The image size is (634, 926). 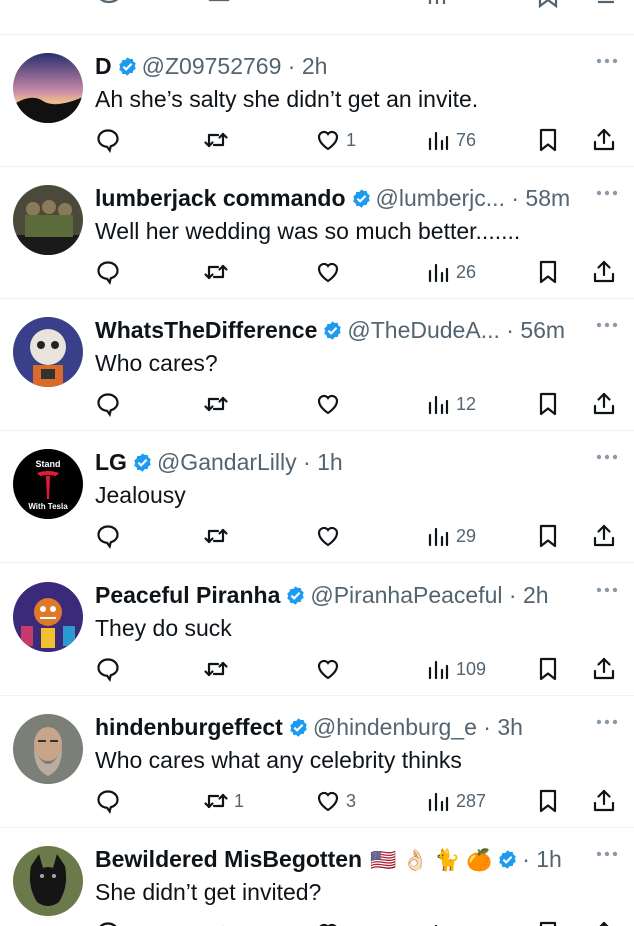 I want to click on tweet-text: They do suck, so click(x=163, y=628).